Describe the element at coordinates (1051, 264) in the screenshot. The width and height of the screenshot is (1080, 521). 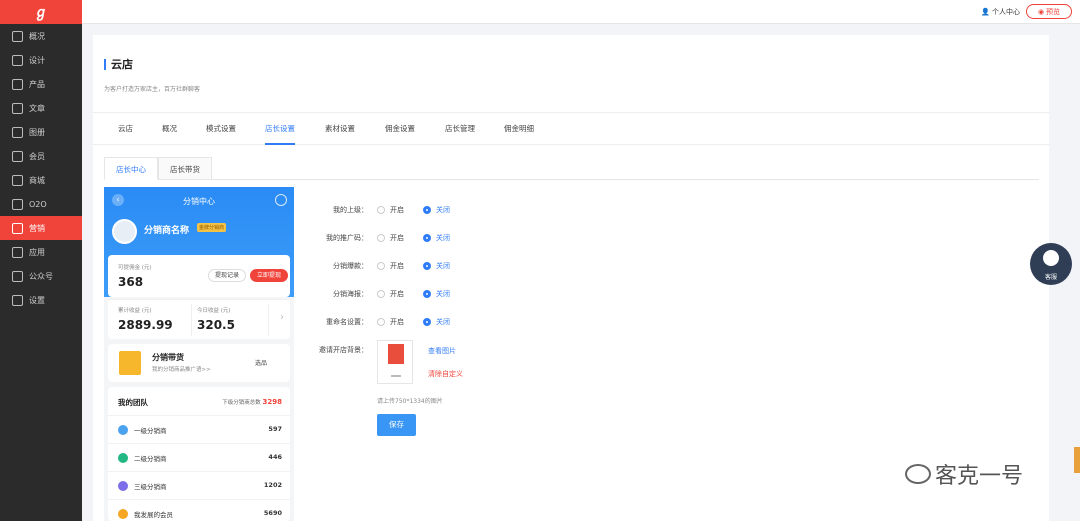
I see `customer-service-button: 客服` at that location.